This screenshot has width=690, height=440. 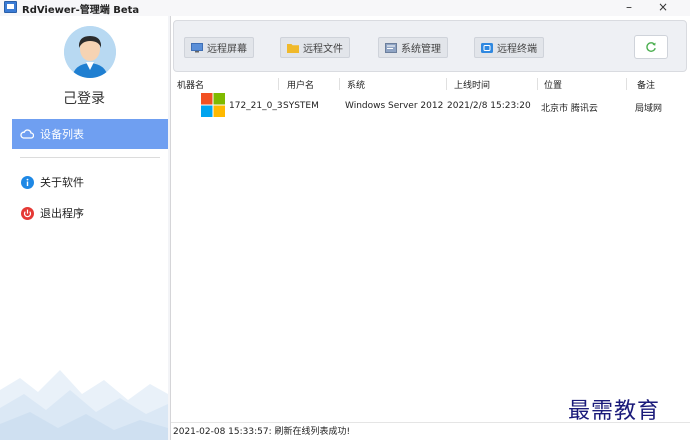 I want to click on avatar, so click(x=90, y=52).